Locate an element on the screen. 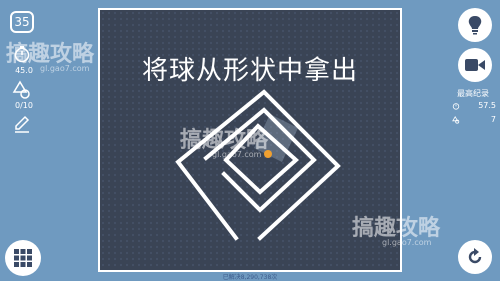  level-badge: 35 is located at coordinates (22, 22).